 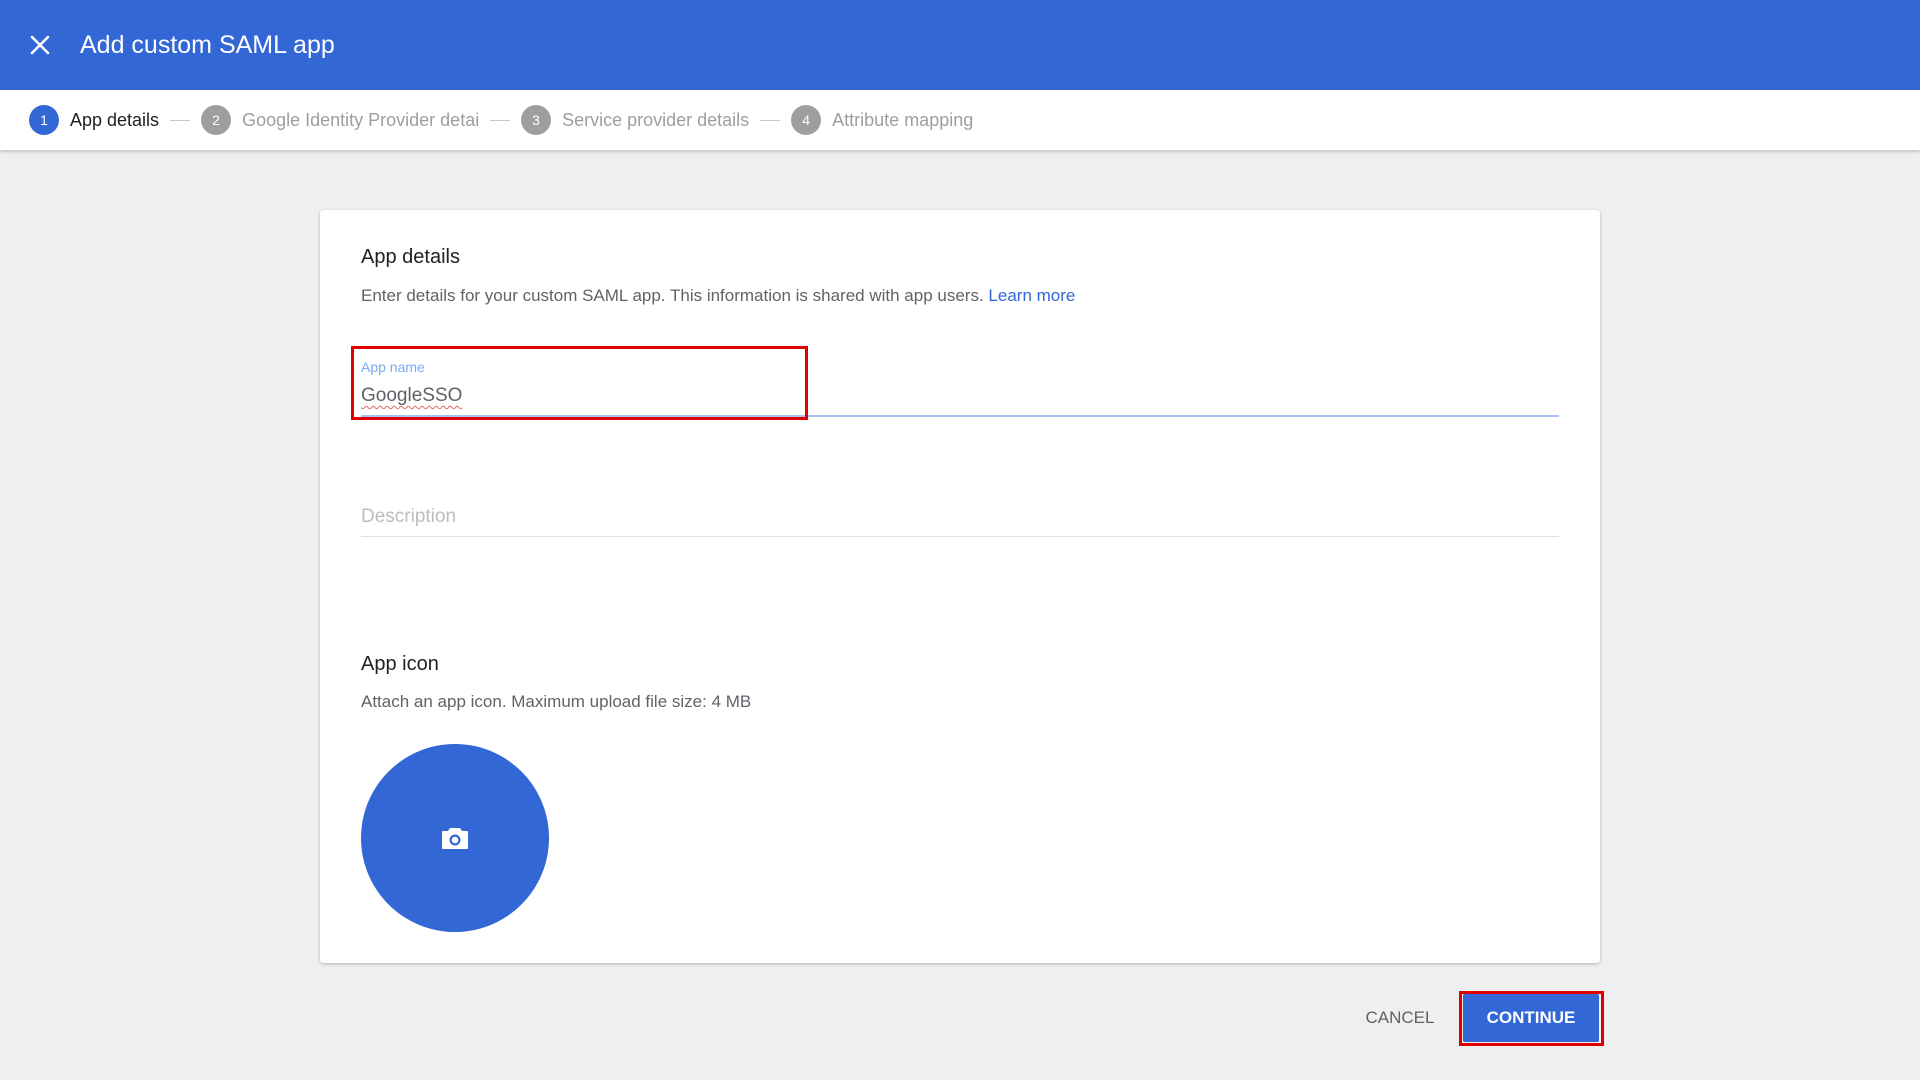 I want to click on learn-more-link: Learn more, so click(x=1031, y=295).